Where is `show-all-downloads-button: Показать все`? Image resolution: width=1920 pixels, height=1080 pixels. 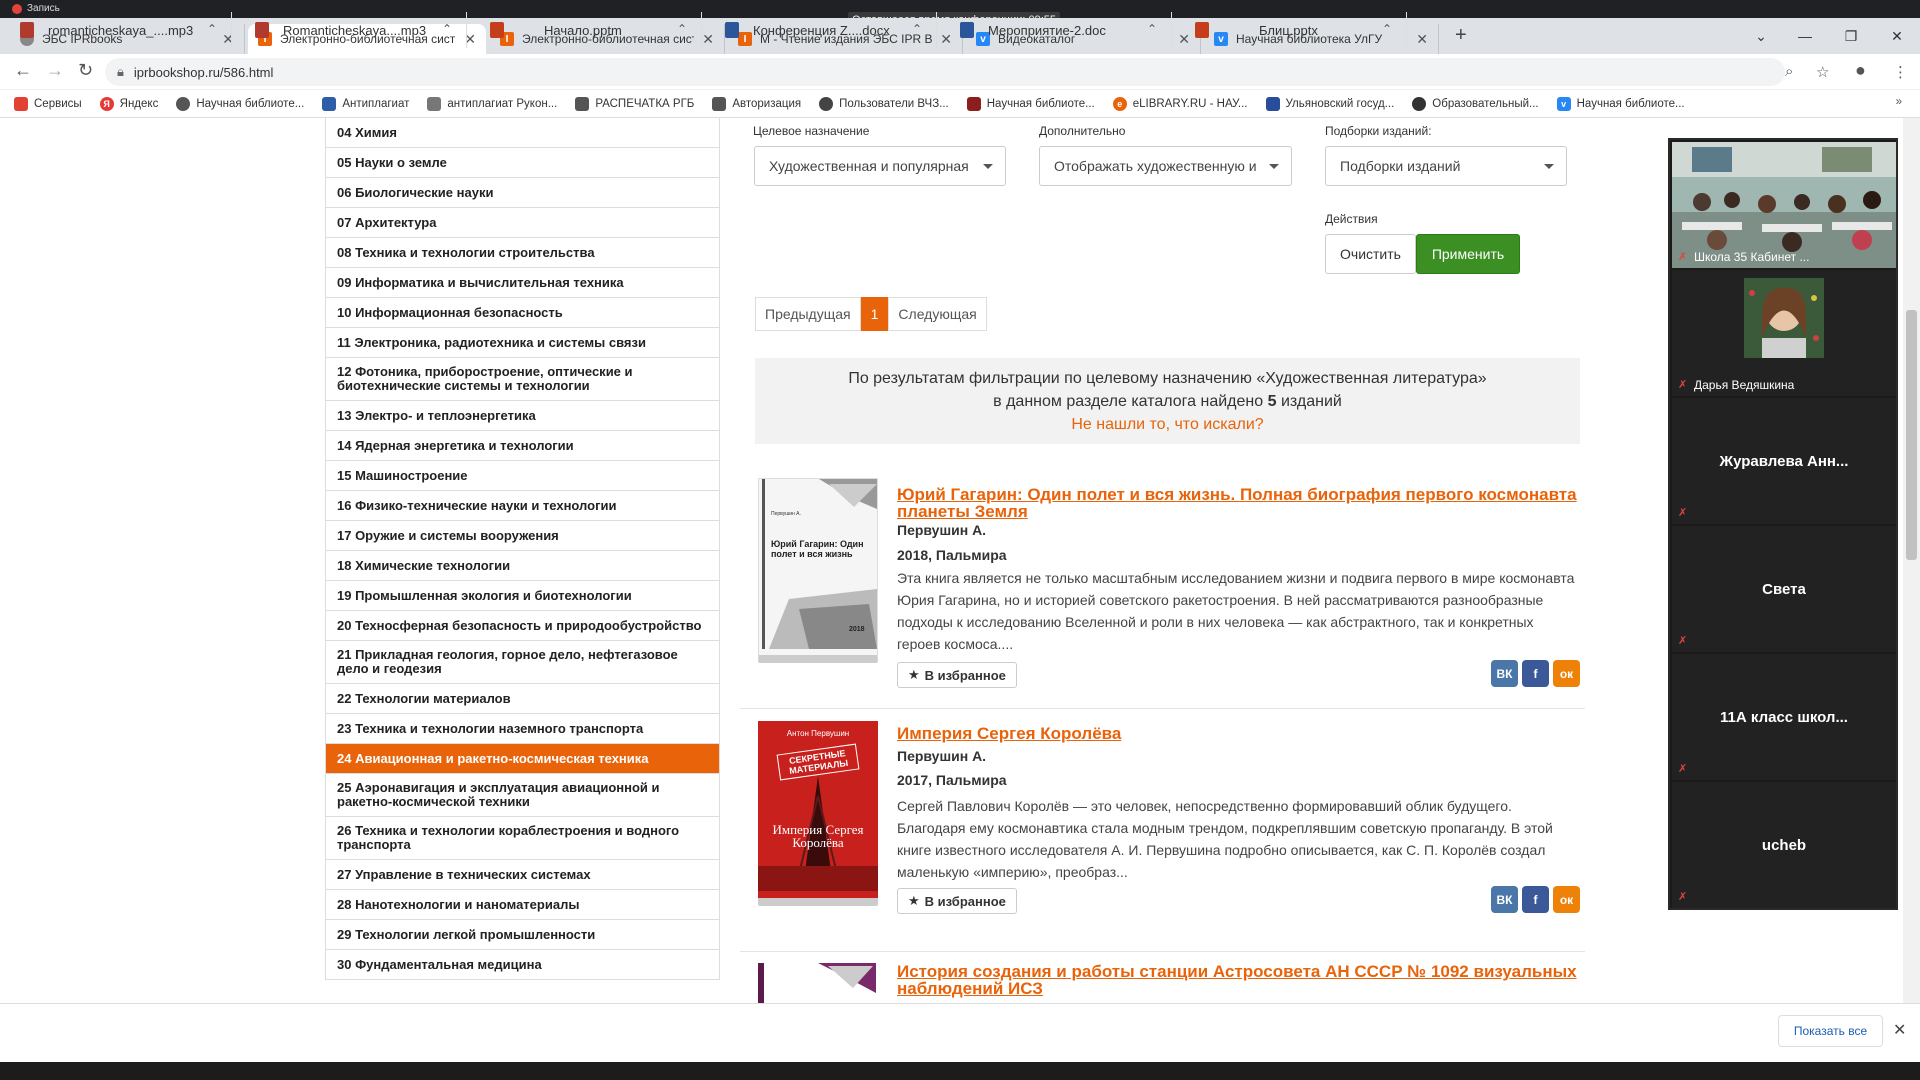
show-all-downloads-button: Показать все is located at coordinates (1830, 1031).